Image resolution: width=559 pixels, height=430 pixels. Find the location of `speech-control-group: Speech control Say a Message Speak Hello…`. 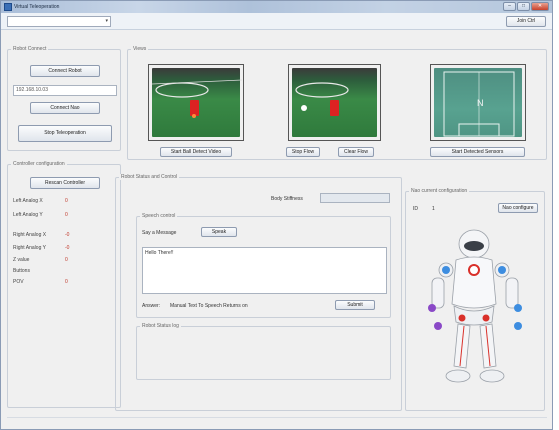

speech-control-group: Speech control Say a Message Speak Hello… is located at coordinates (263, 265).